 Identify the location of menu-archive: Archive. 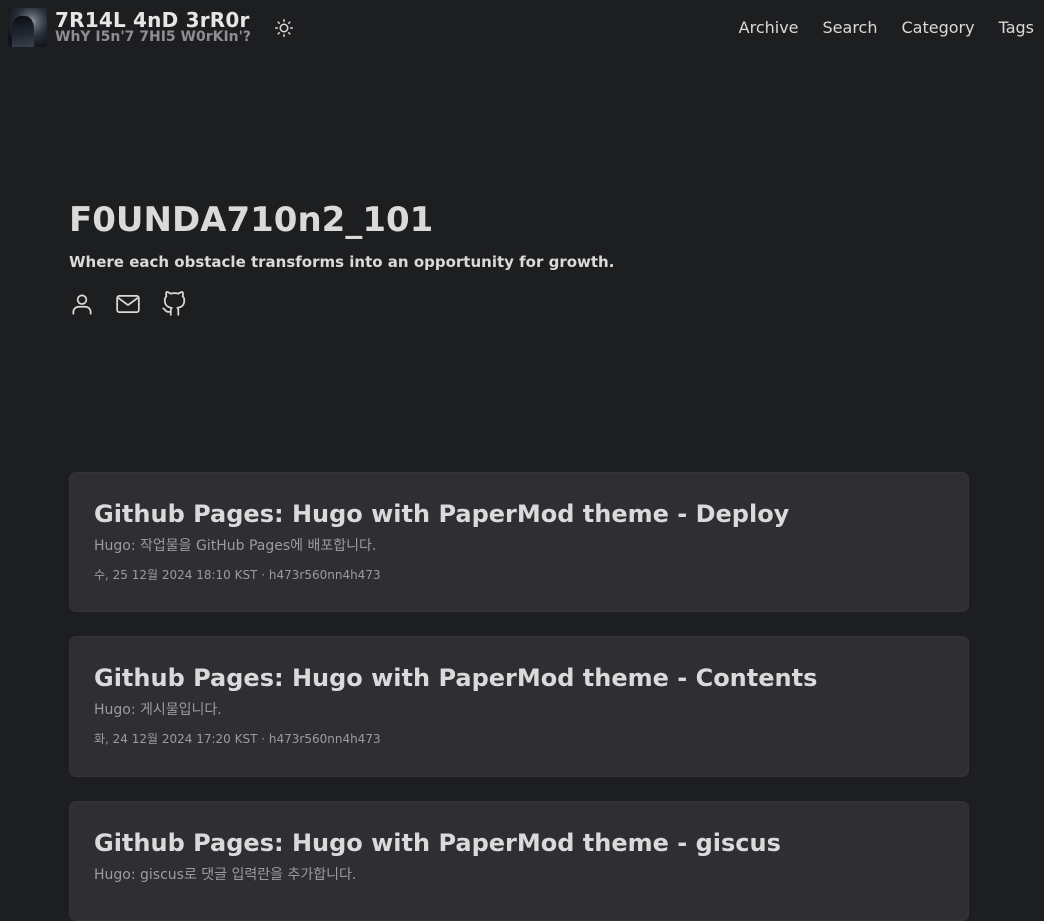
(769, 27).